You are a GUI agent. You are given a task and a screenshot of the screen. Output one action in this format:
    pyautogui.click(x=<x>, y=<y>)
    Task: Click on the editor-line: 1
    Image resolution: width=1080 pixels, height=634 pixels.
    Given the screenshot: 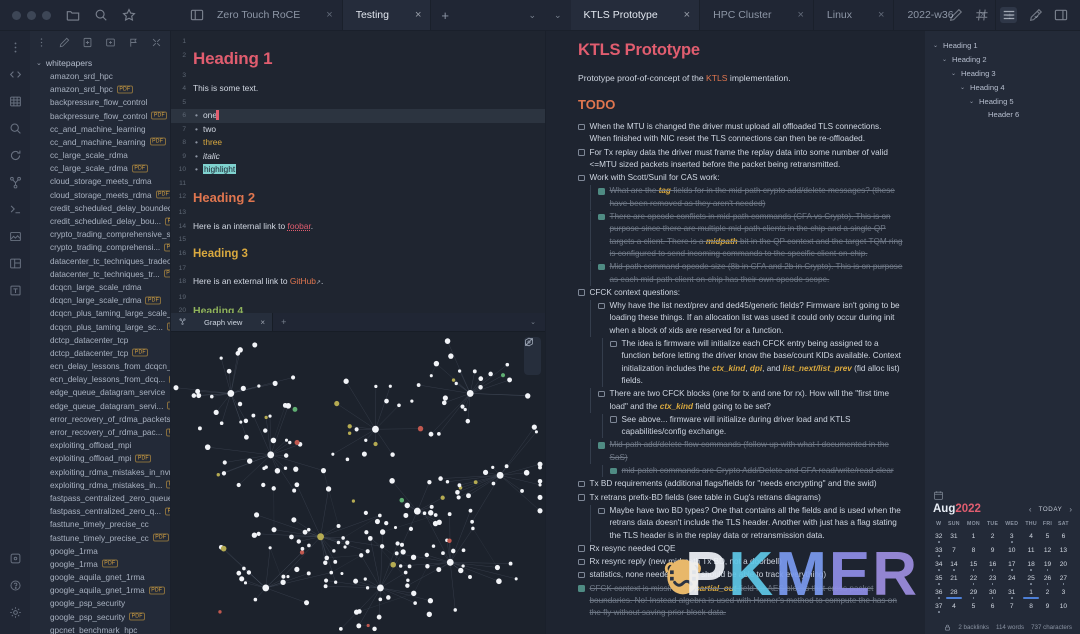 What is the action you would take?
    pyautogui.click(x=358, y=42)
    